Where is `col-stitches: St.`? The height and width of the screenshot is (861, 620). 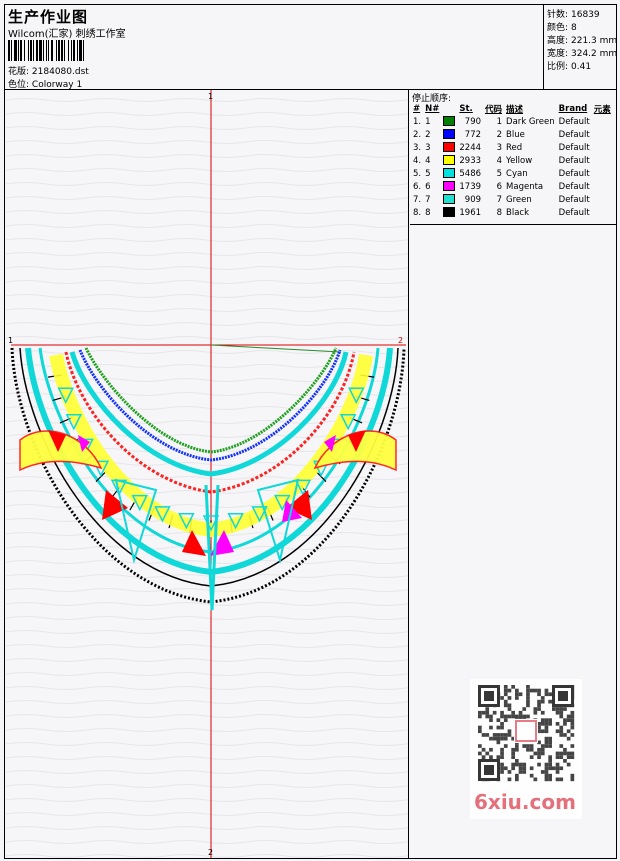 col-stitches: St. is located at coordinates (466, 108).